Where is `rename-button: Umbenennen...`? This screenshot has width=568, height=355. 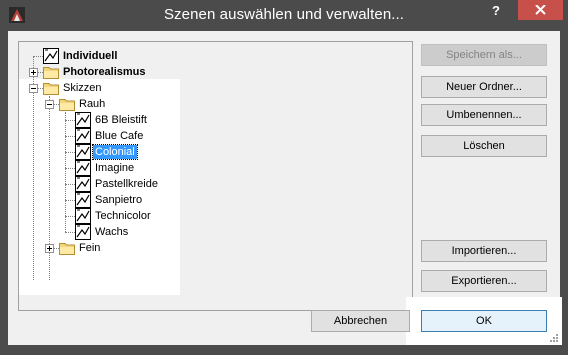 rename-button: Umbenennen... is located at coordinates (484, 115).